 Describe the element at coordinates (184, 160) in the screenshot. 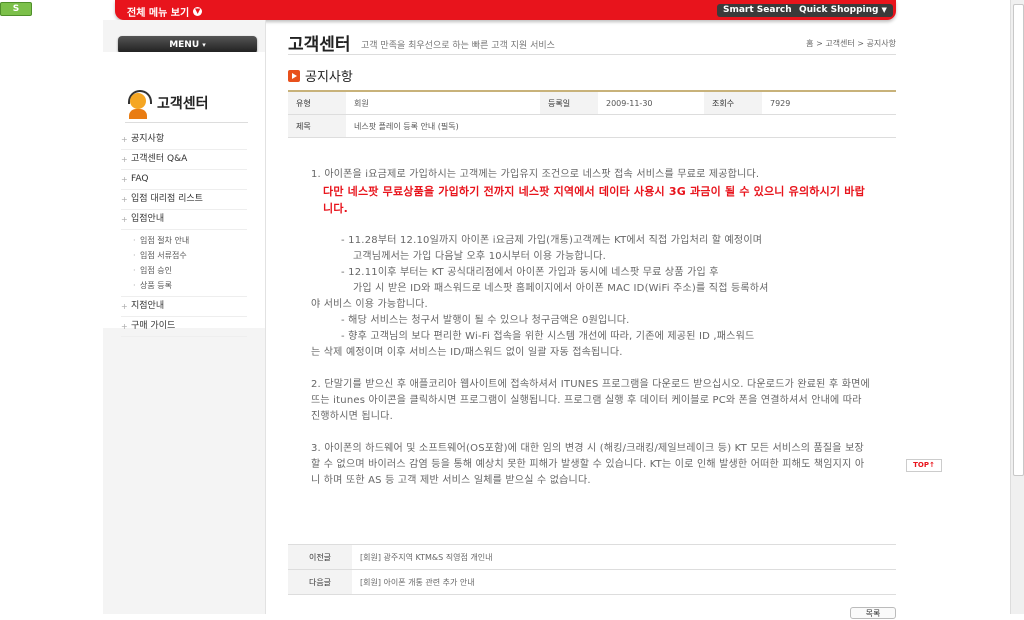

I see `sidebar-item-qna: 고객센터 Q&A` at that location.